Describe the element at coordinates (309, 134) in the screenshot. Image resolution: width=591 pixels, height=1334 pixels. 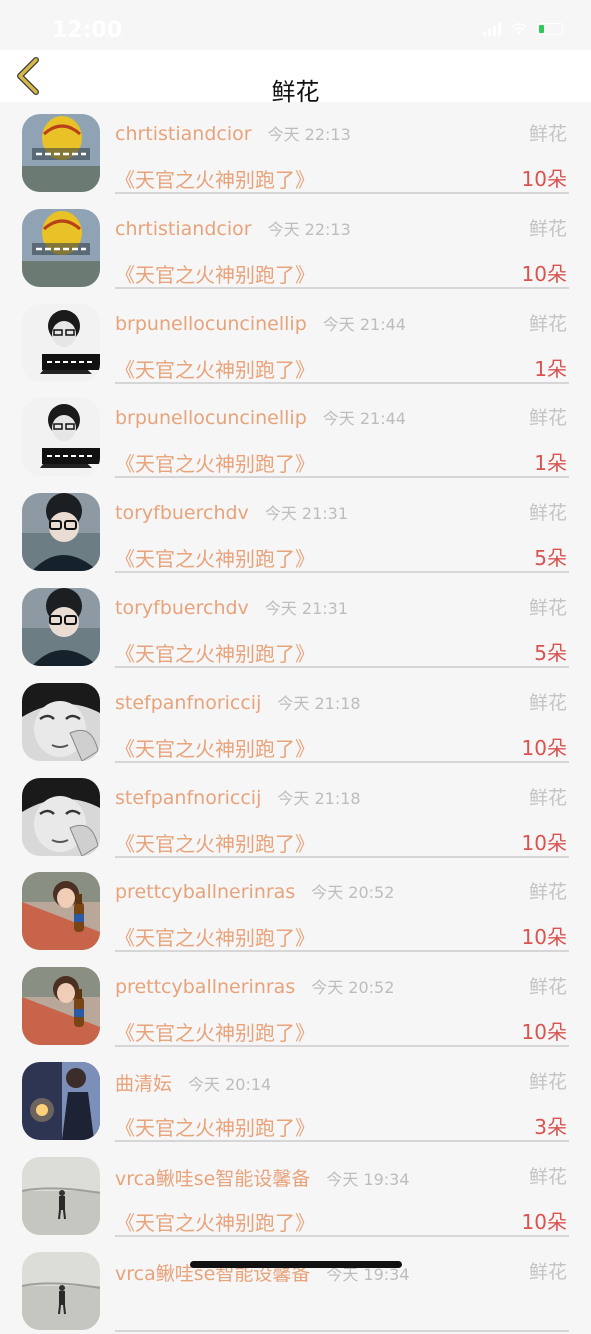
I see `gift-time: 今天 22:13` at that location.